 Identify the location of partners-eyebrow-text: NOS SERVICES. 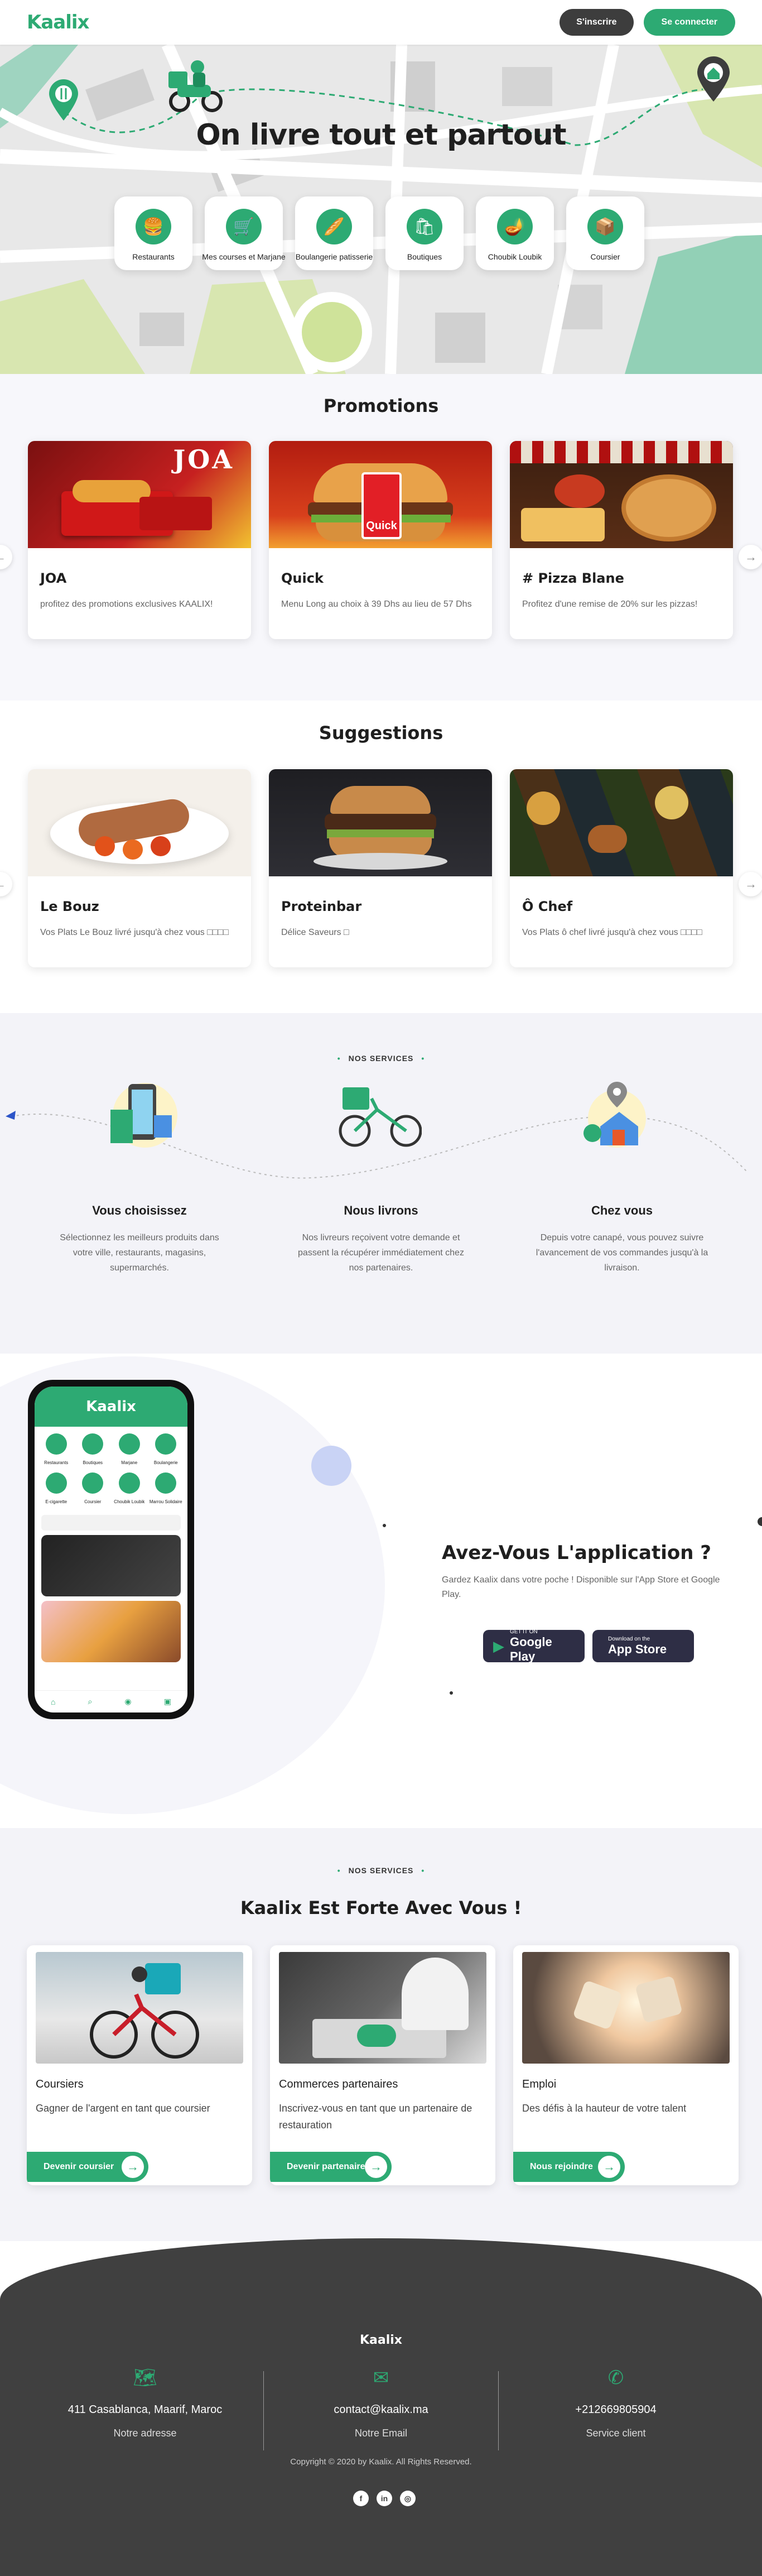
(381, 1870).